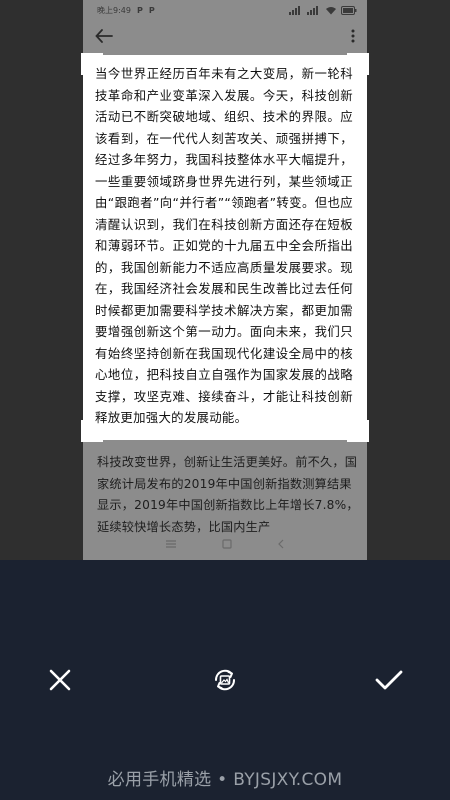 This screenshot has height=800, width=450. What do you see at coordinates (296, 10) in the screenshot?
I see `signal-icon` at bounding box center [296, 10].